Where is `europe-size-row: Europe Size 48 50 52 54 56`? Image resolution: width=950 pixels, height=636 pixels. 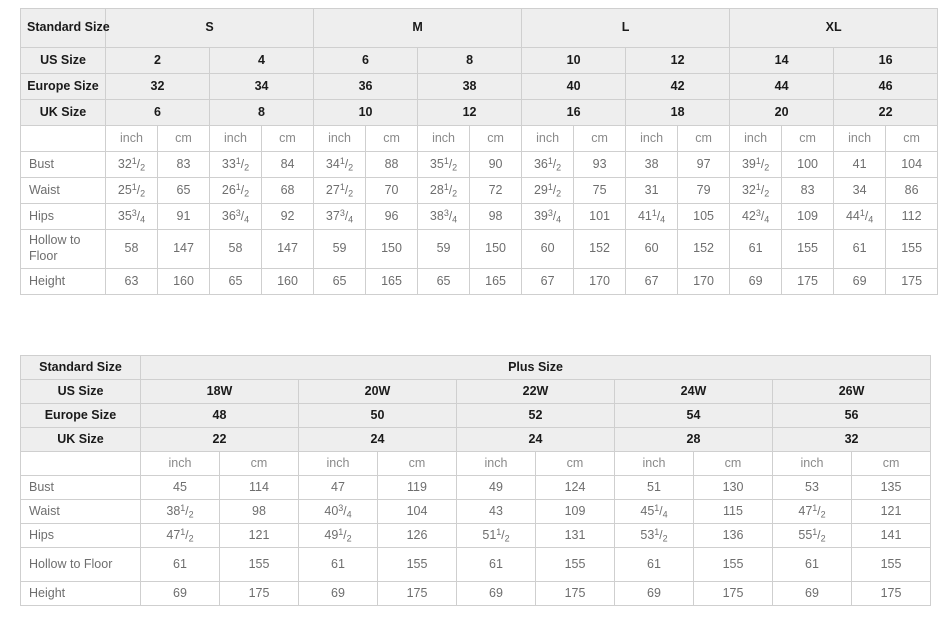
europe-size-row: Europe Size 48 50 52 54 56 is located at coordinates (476, 415).